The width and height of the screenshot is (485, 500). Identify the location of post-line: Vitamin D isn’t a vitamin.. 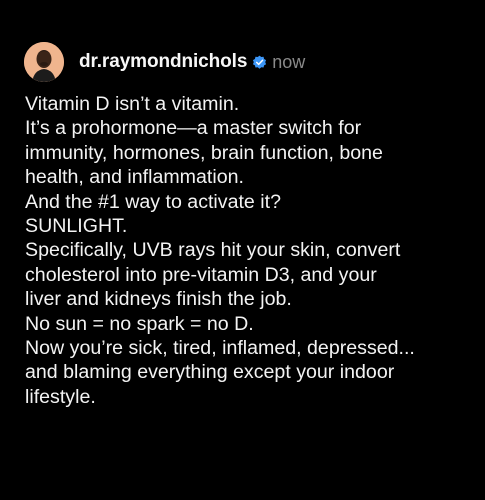
(132, 104).